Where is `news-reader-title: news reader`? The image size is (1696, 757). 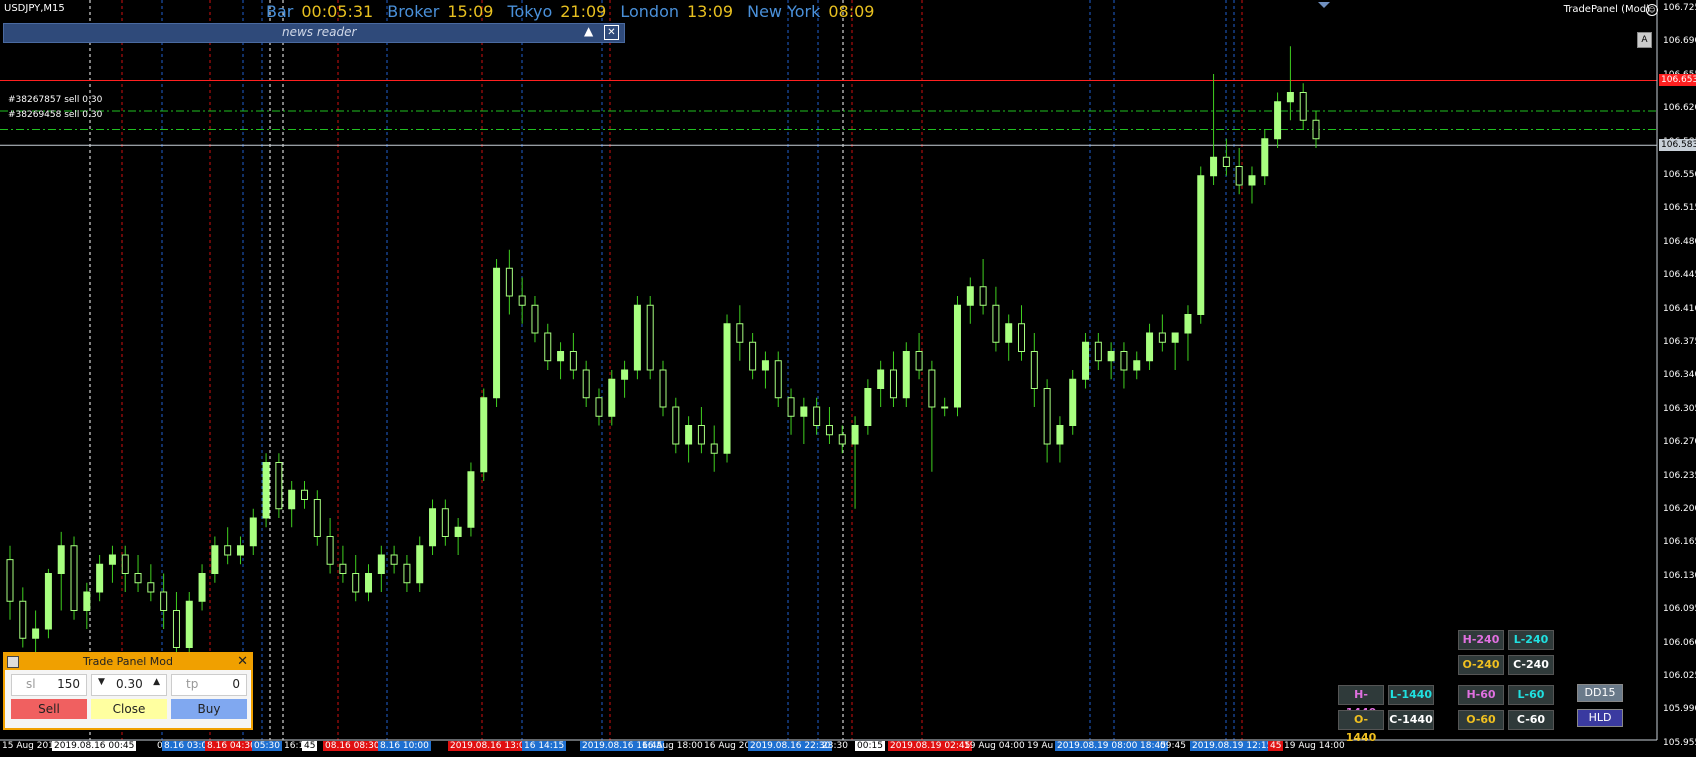
news-reader-title: news reader is located at coordinates (319, 32).